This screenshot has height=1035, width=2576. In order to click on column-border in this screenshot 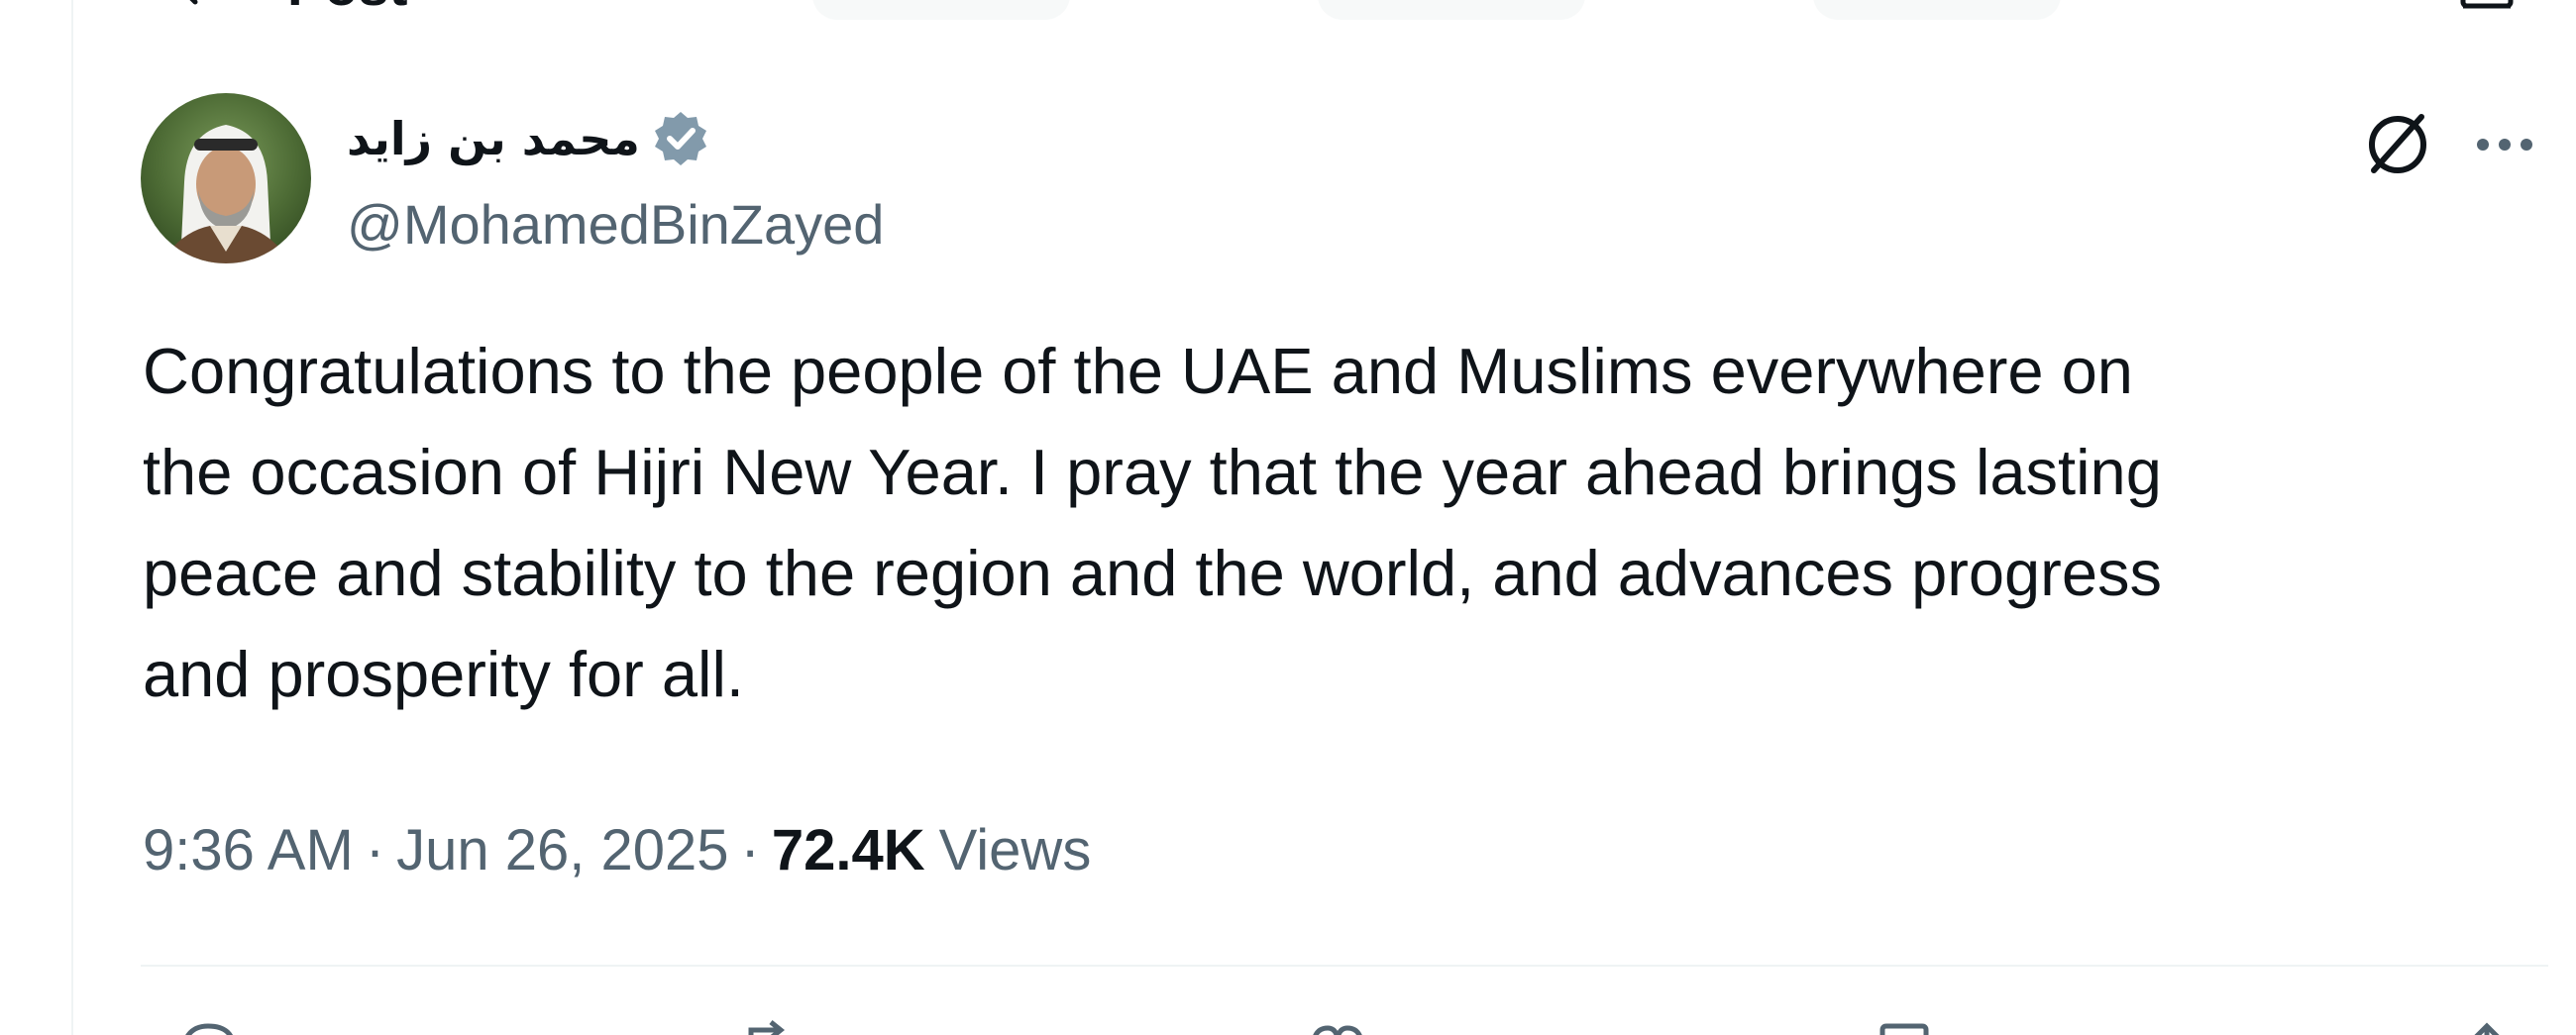, I will do `click(72, 517)`.